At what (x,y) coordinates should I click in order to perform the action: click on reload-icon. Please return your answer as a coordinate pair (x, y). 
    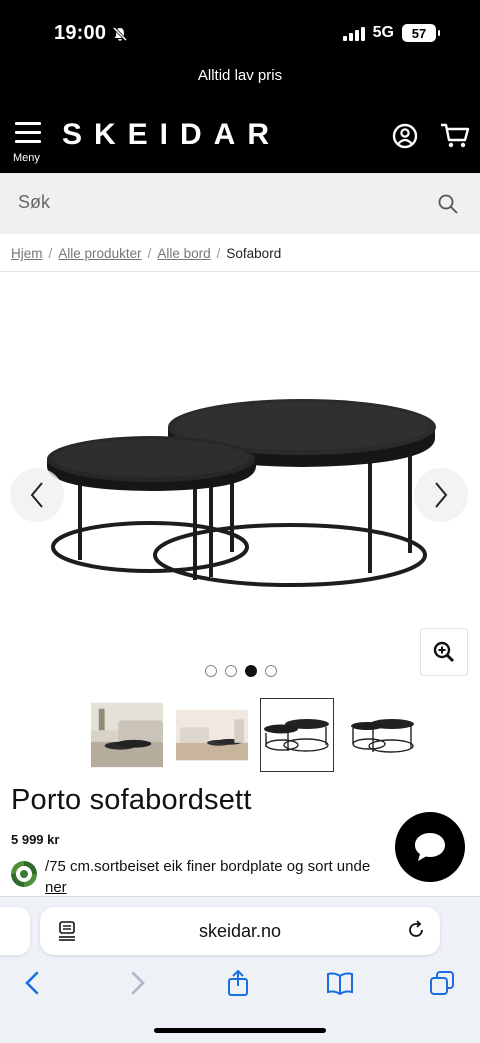
    Looking at the image, I should click on (416, 930).